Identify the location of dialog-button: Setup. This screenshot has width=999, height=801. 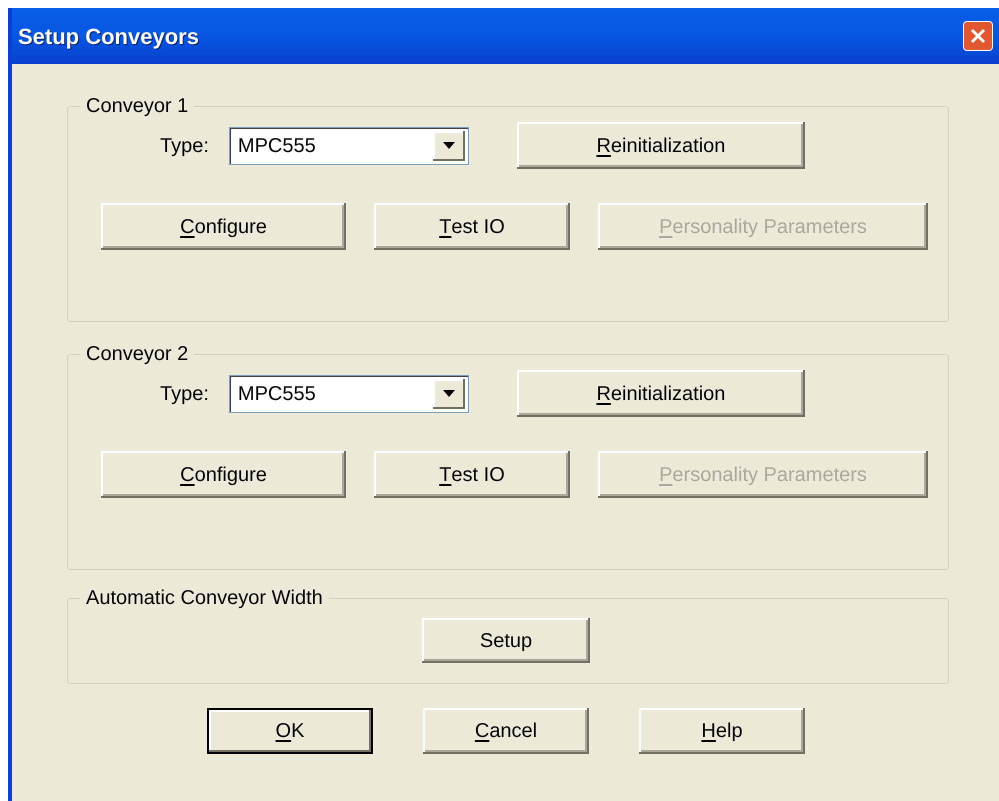
(506, 640).